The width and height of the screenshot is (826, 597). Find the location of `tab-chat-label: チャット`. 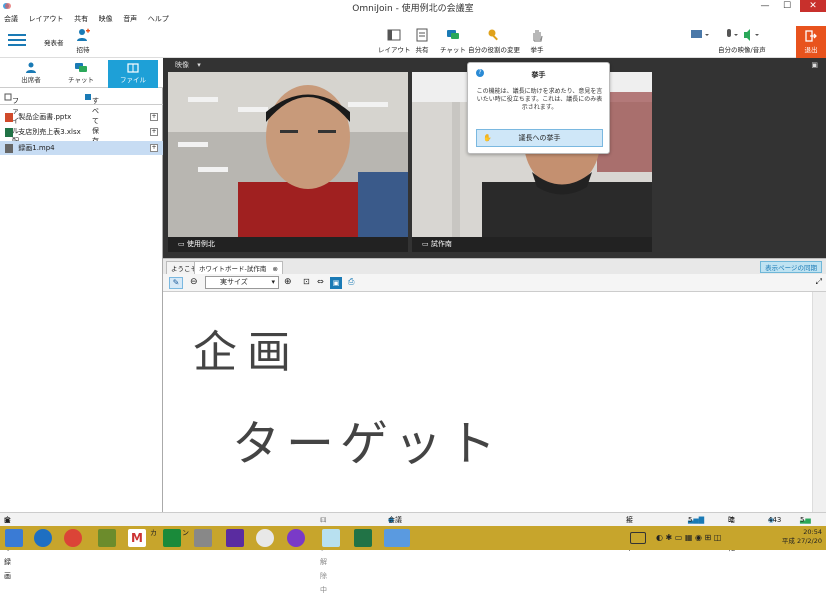

tab-chat-label: チャット is located at coordinates (81, 80).